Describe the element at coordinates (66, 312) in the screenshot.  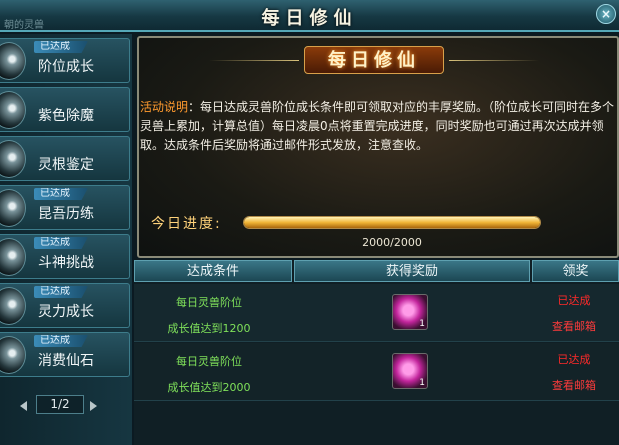
I see `sidebar-item-label: 灵力成长` at that location.